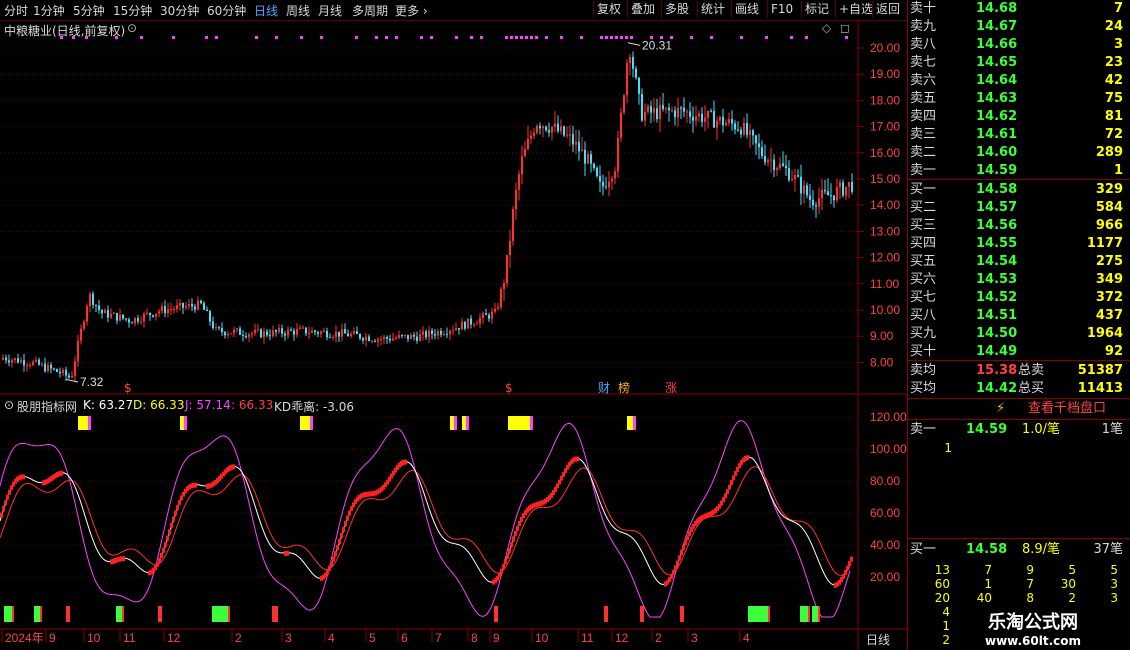 Image resolution: width=1130 pixels, height=650 pixels. I want to click on period-indicator: 日线, so click(878, 639).